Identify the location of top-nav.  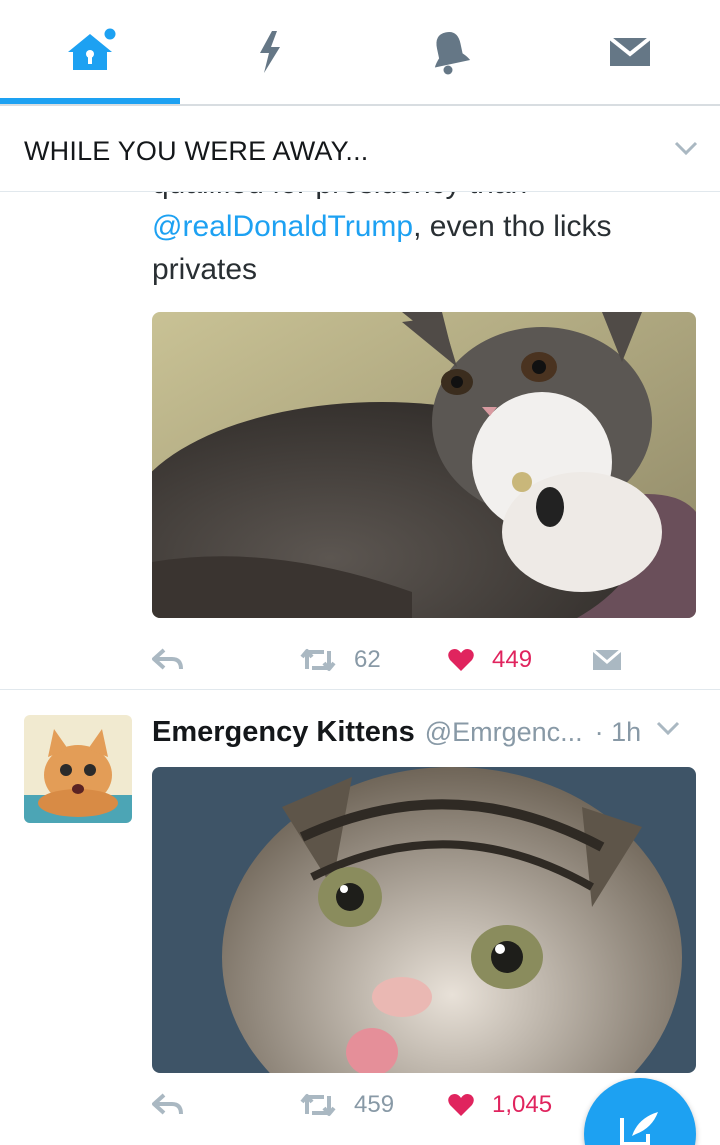
(360, 53).